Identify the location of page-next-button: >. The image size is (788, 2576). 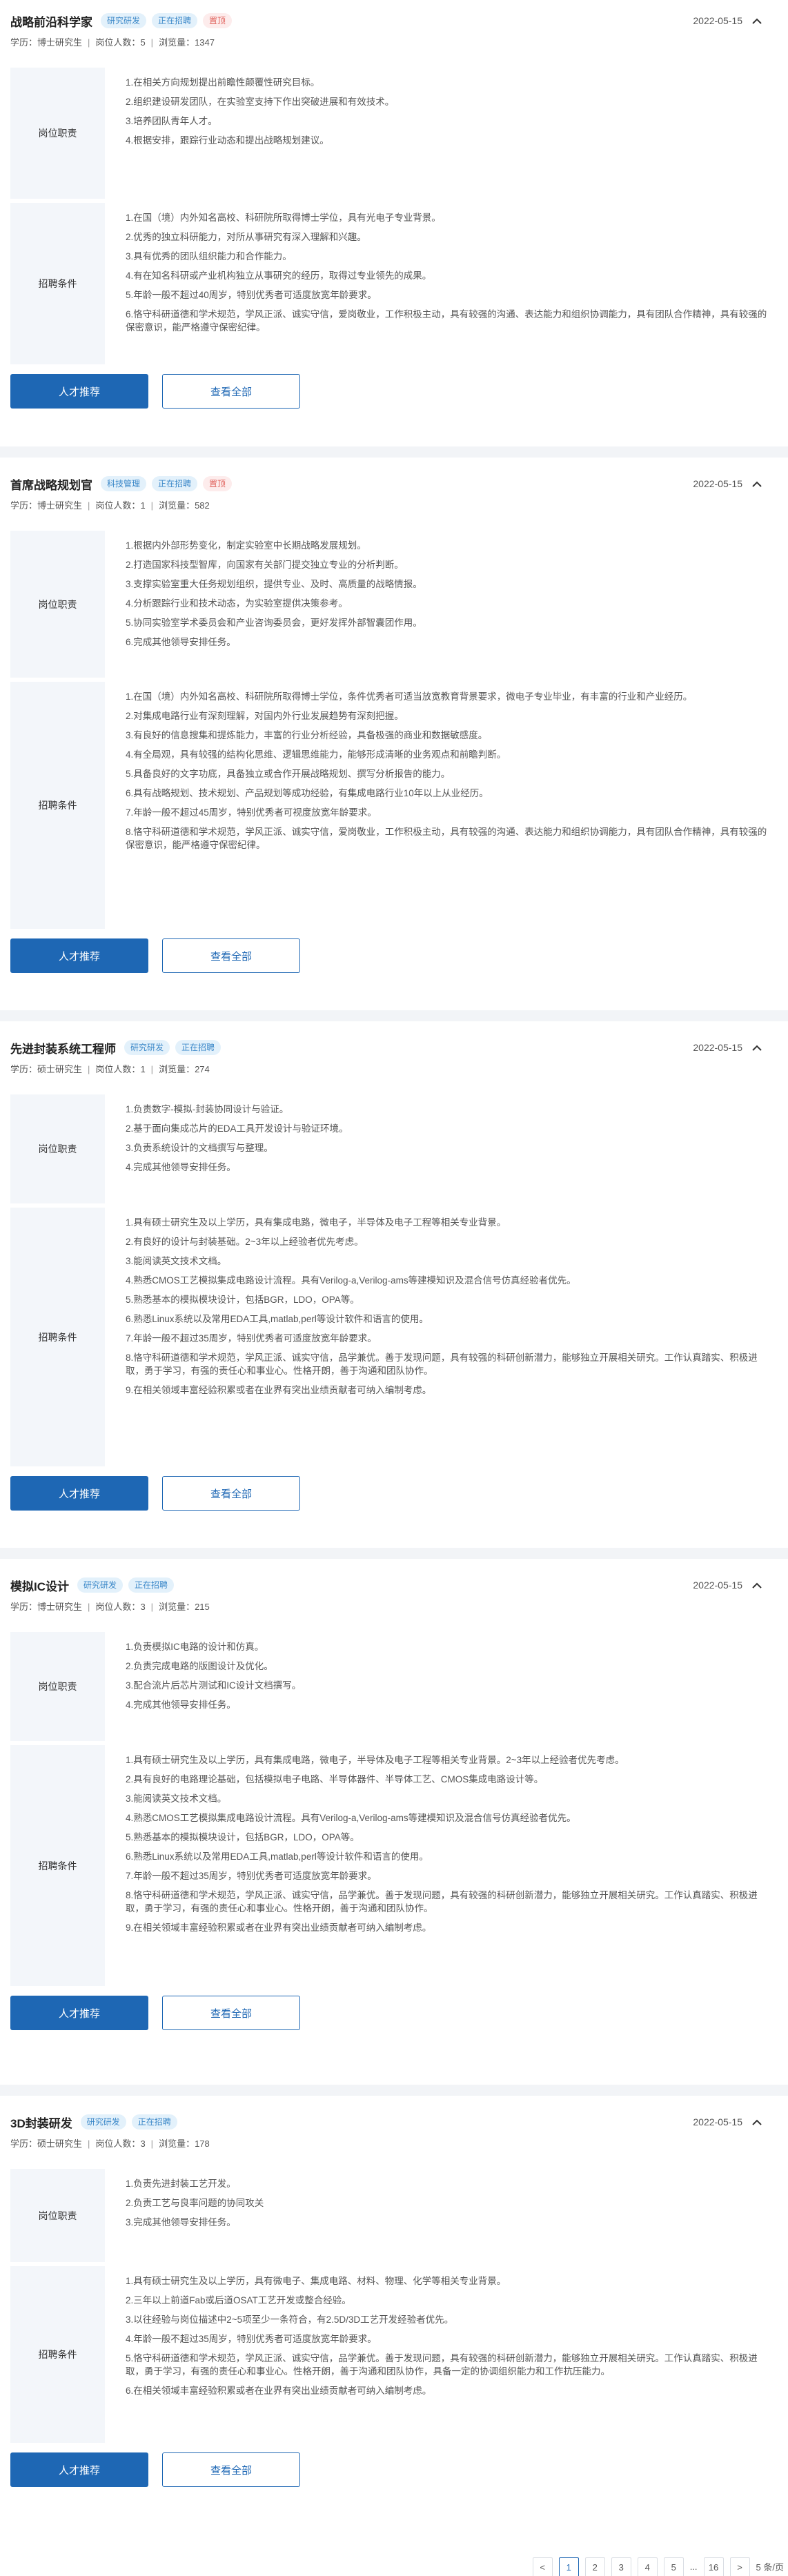
(740, 2566).